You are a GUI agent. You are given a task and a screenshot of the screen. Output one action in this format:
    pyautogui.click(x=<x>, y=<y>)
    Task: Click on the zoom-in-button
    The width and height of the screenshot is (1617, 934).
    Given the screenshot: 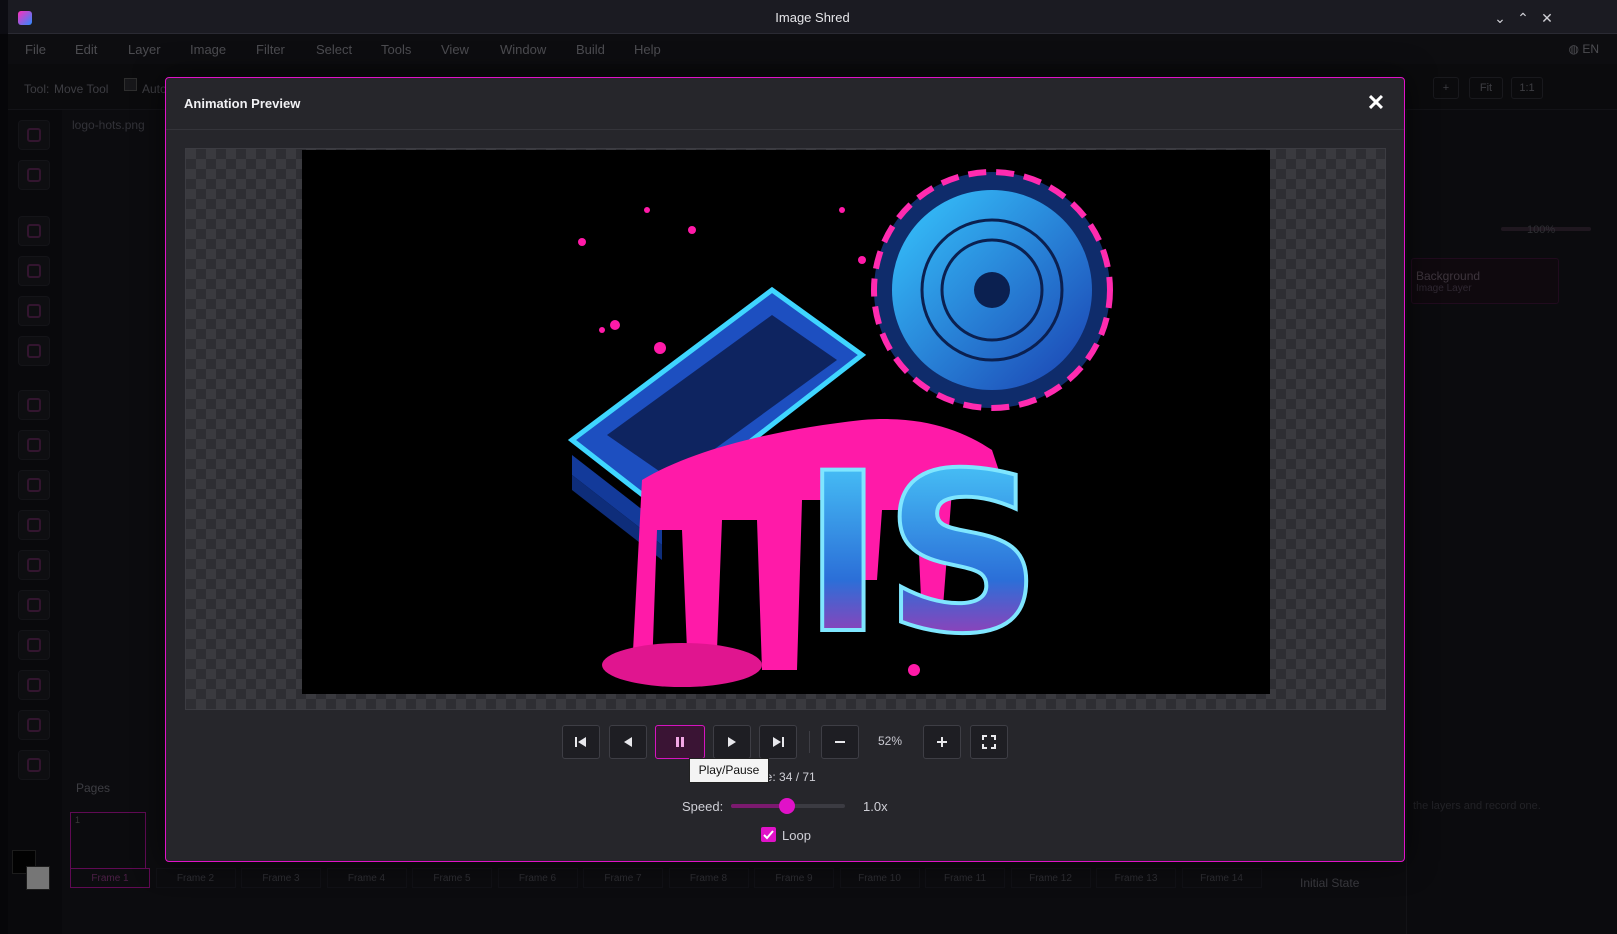 What is the action you would take?
    pyautogui.click(x=942, y=742)
    